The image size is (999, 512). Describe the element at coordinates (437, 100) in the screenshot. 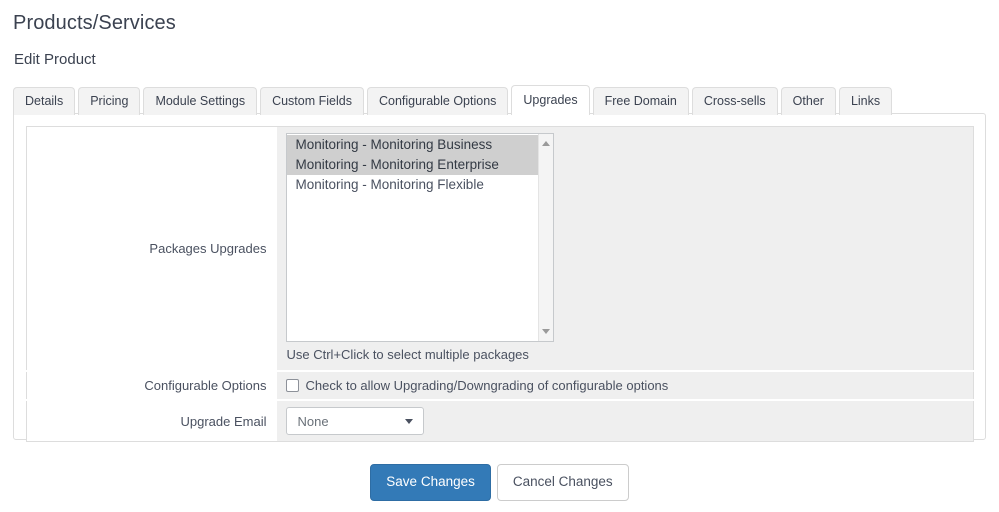

I see `tab-configurable-options: Configurable Options` at that location.